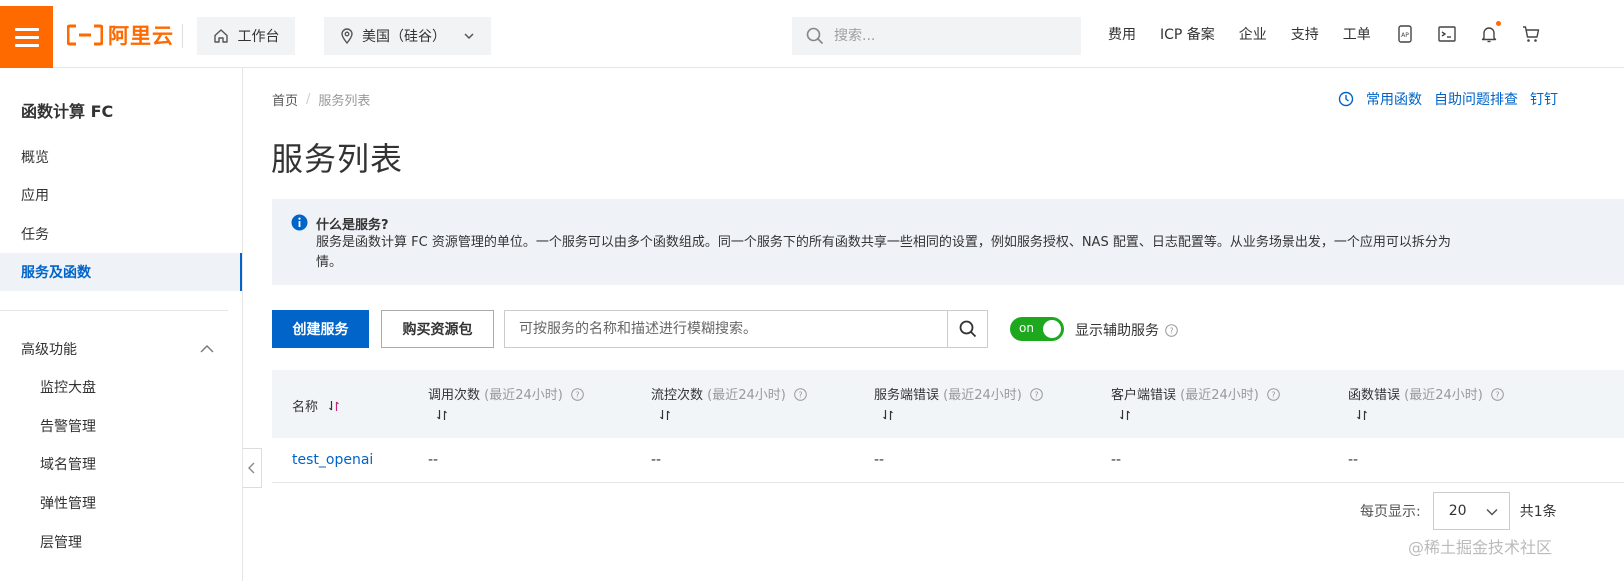  I want to click on sidebar-item-domains: 域名管理, so click(121, 464).